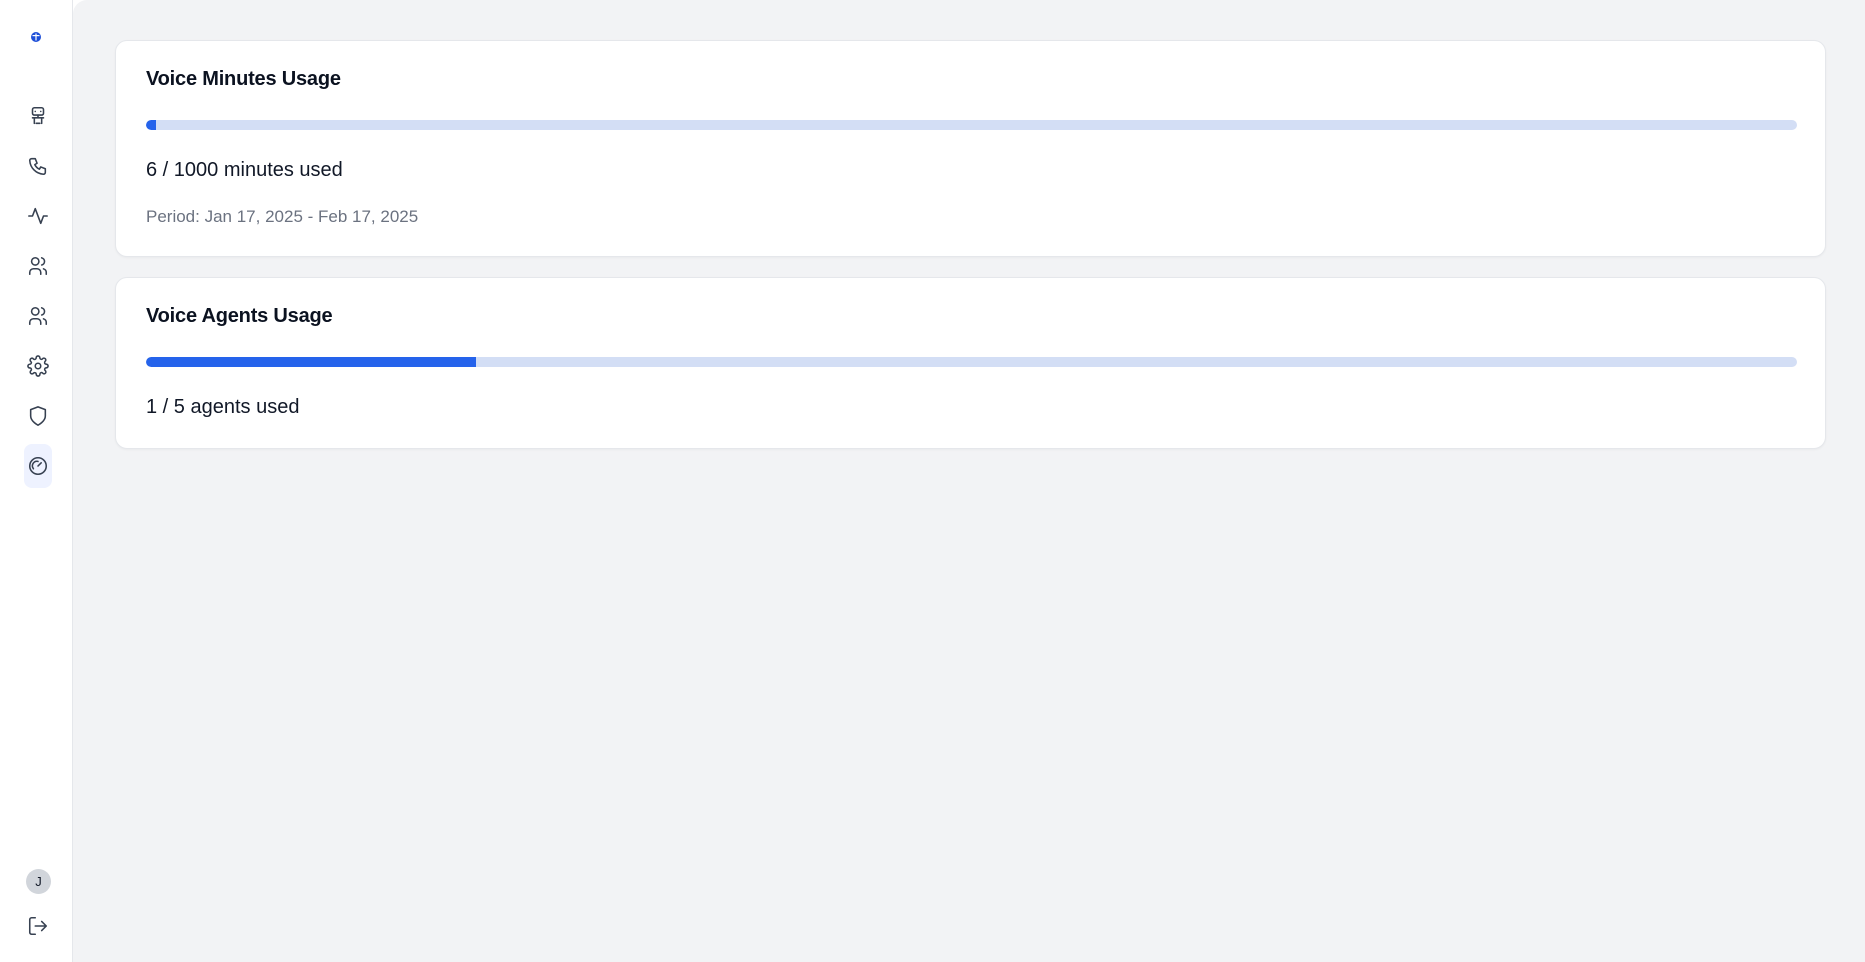 This screenshot has height=962, width=1865. I want to click on bot-icon, so click(38, 115).